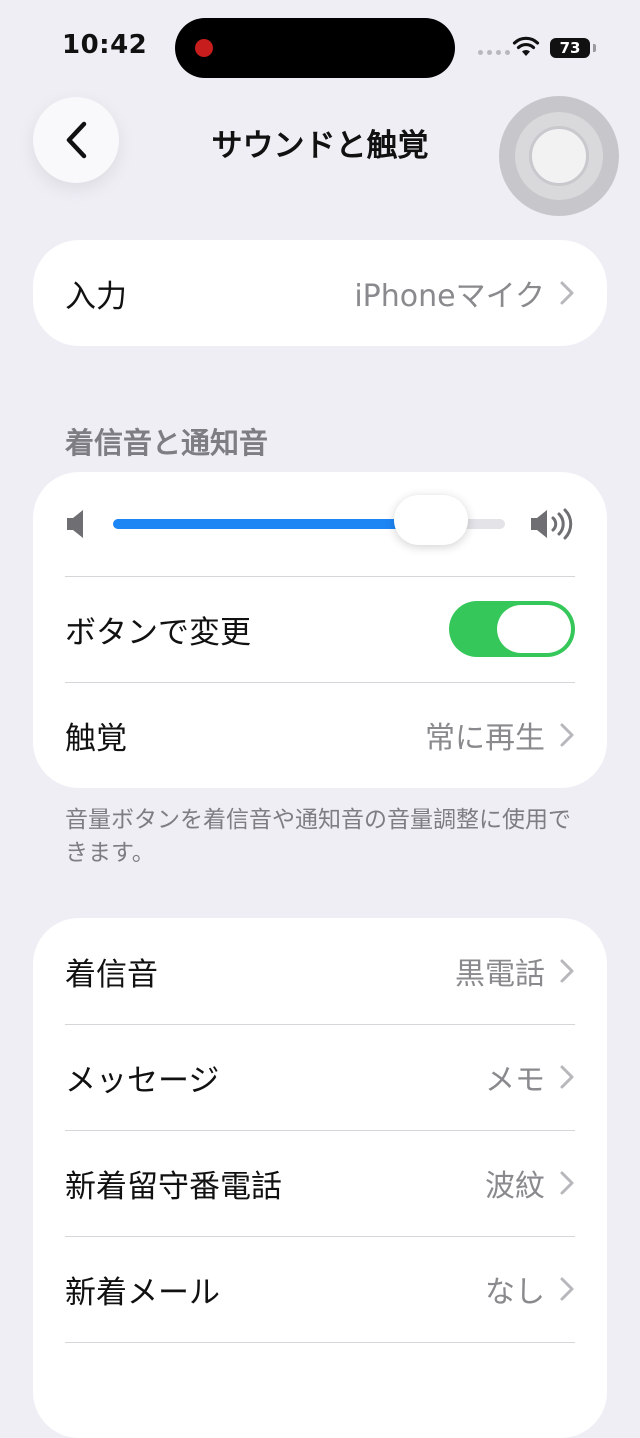 Image resolution: width=640 pixels, height=1438 pixels. What do you see at coordinates (485, 738) in the screenshot?
I see `haptics-value: 常に再生` at bounding box center [485, 738].